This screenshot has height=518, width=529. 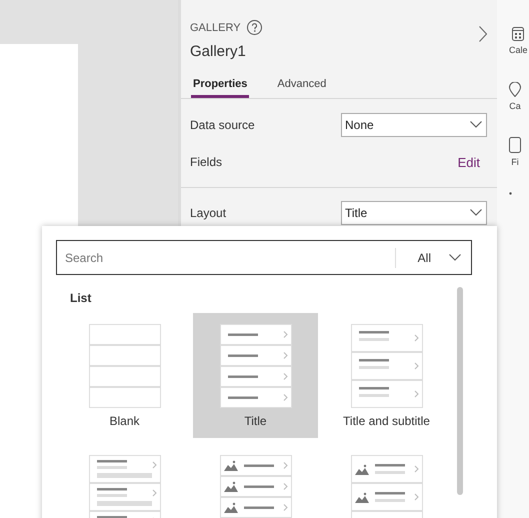 I want to click on field-label: Fields, so click(x=206, y=162).